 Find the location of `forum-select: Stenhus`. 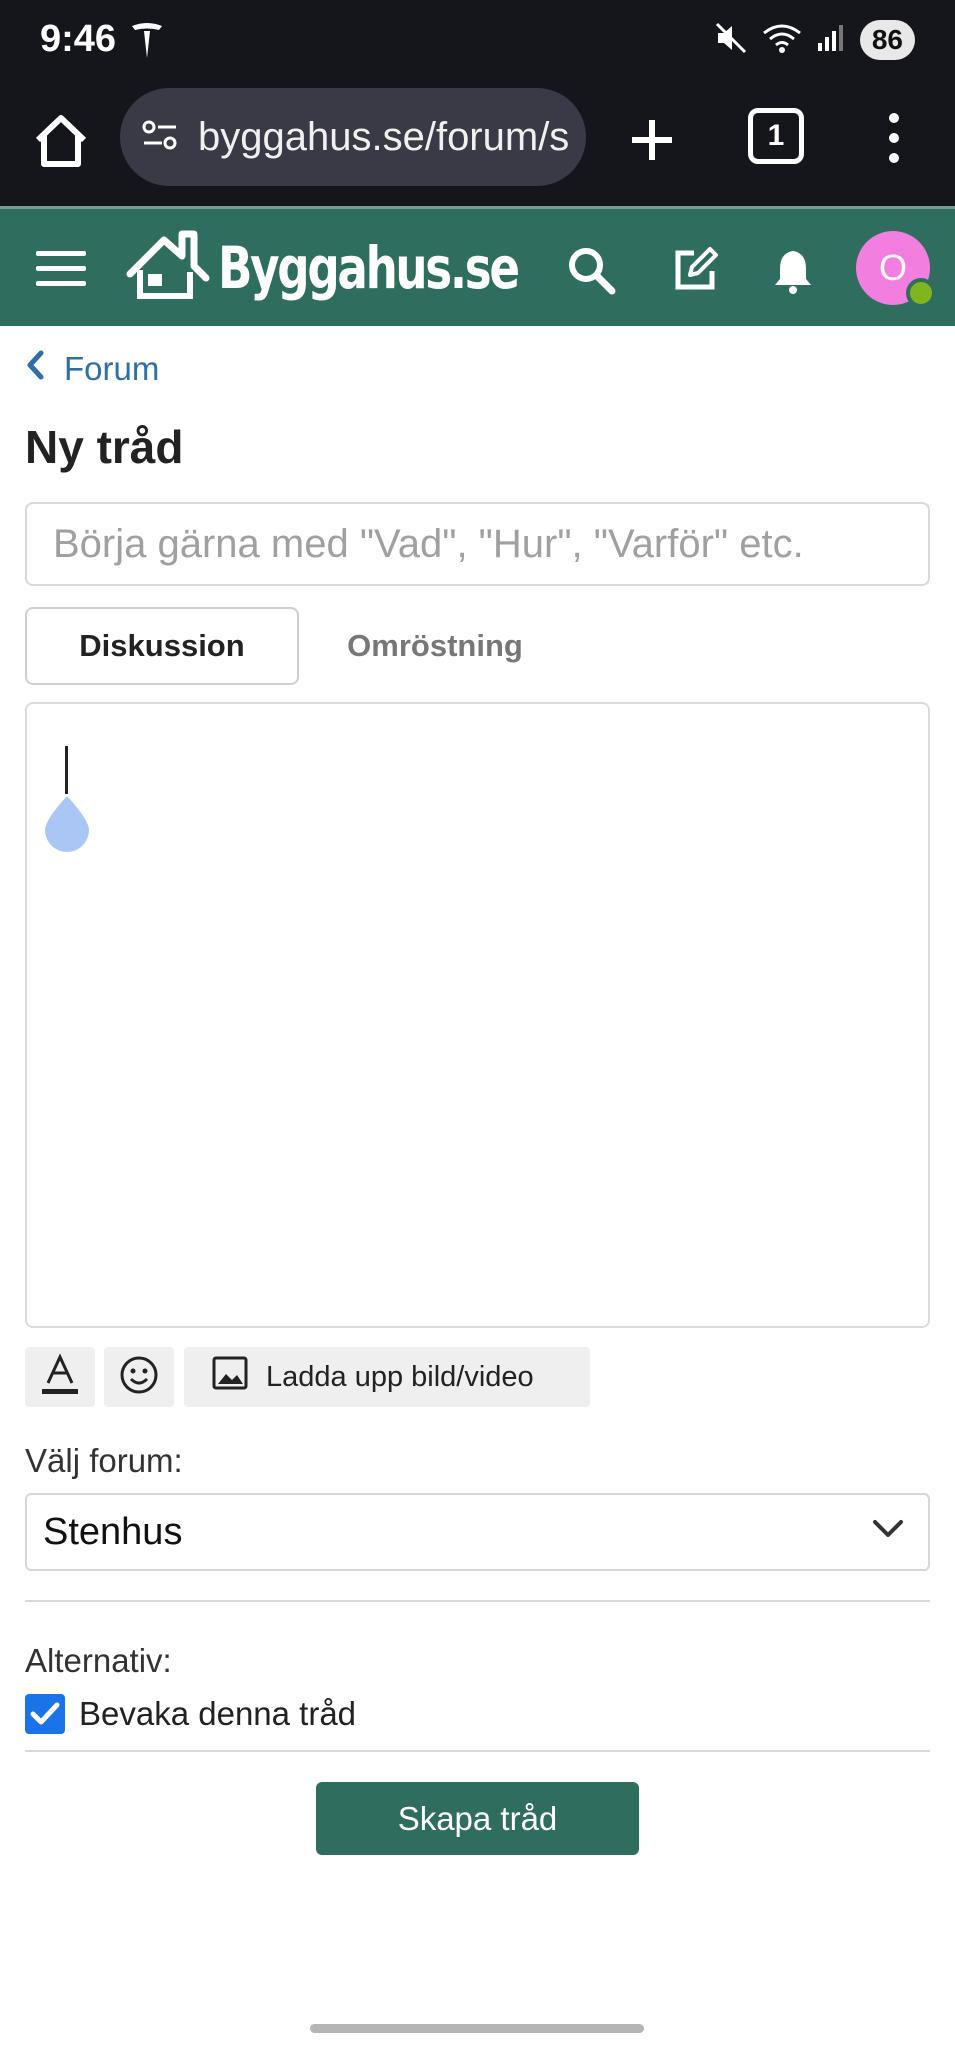

forum-select: Stenhus is located at coordinates (477, 1532).